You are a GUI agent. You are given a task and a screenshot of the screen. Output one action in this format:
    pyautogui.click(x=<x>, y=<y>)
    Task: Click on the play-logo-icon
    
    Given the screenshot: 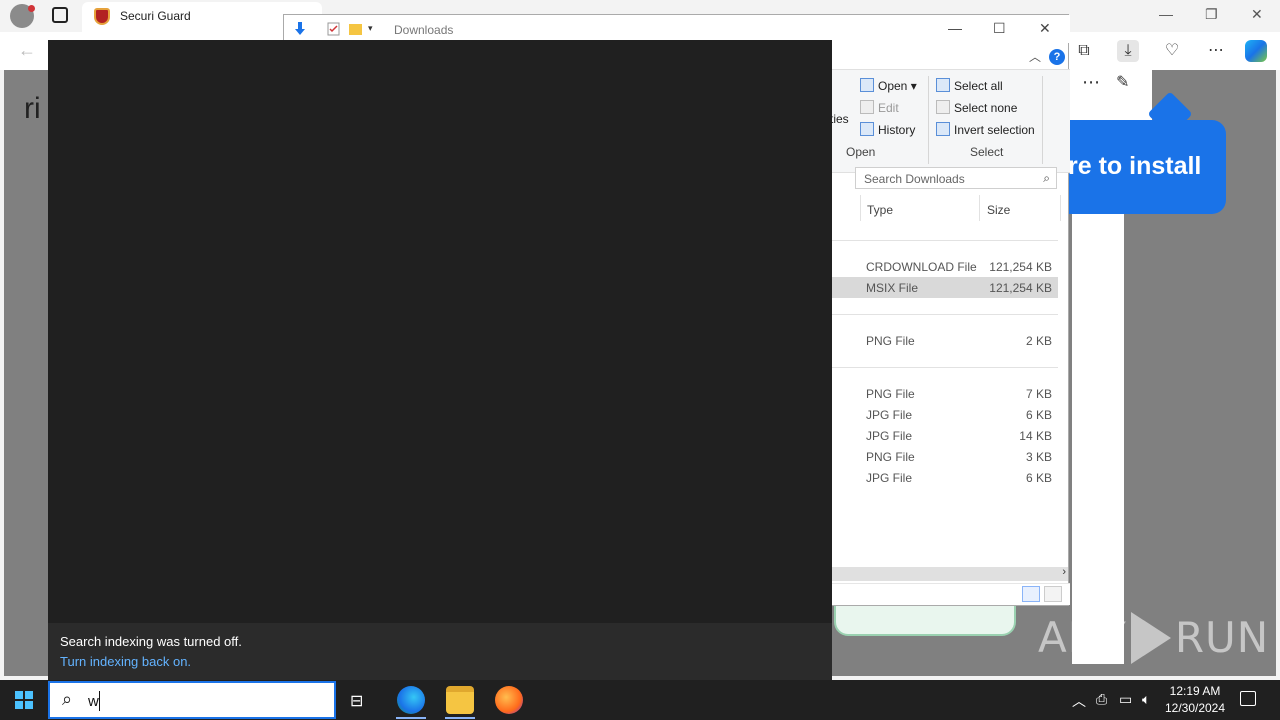 What is the action you would take?
    pyautogui.click(x=1150, y=638)
    